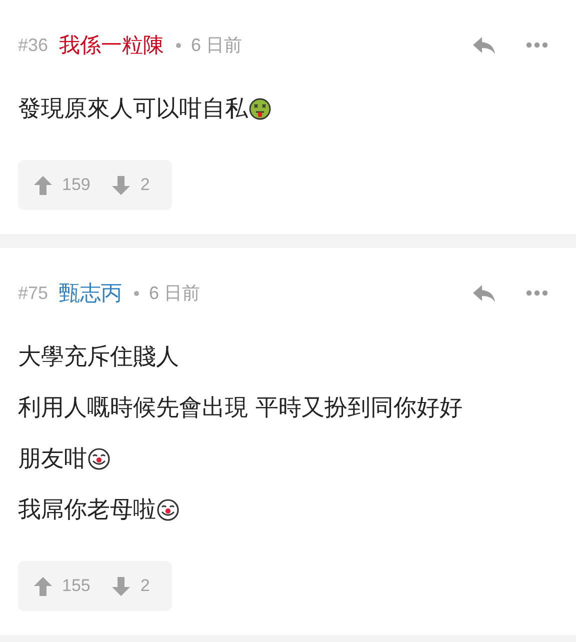 Image resolution: width=576 pixels, height=642 pixels. Describe the element at coordinates (133, 109) in the screenshot. I see `post-text: 發現原來人可以咁自私` at that location.